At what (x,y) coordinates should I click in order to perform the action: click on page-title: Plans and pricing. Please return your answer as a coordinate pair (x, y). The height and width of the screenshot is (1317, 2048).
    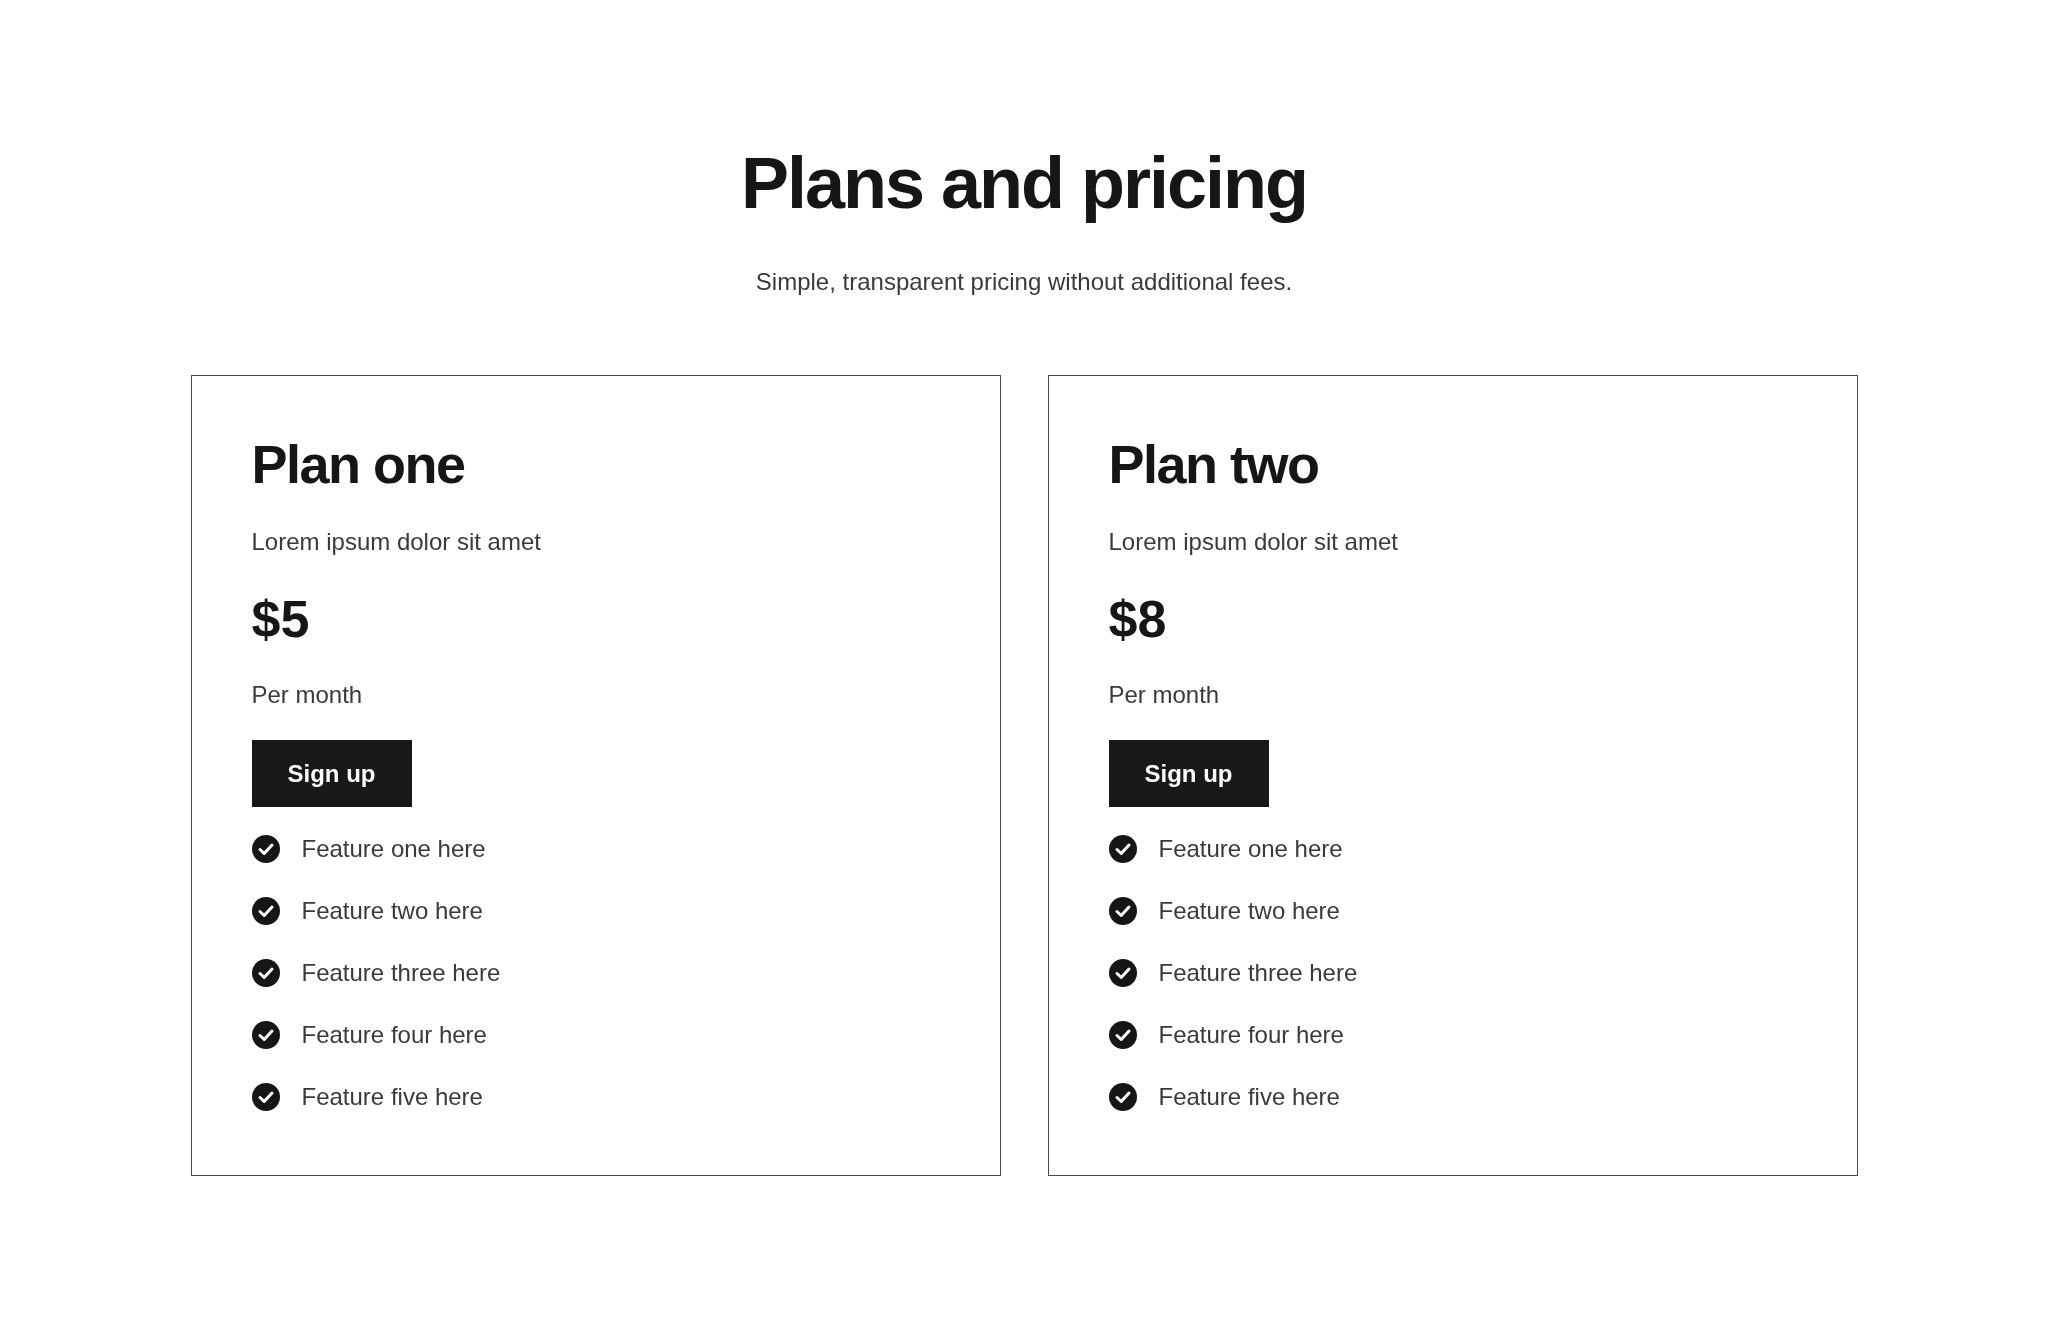
    Looking at the image, I should click on (1024, 183).